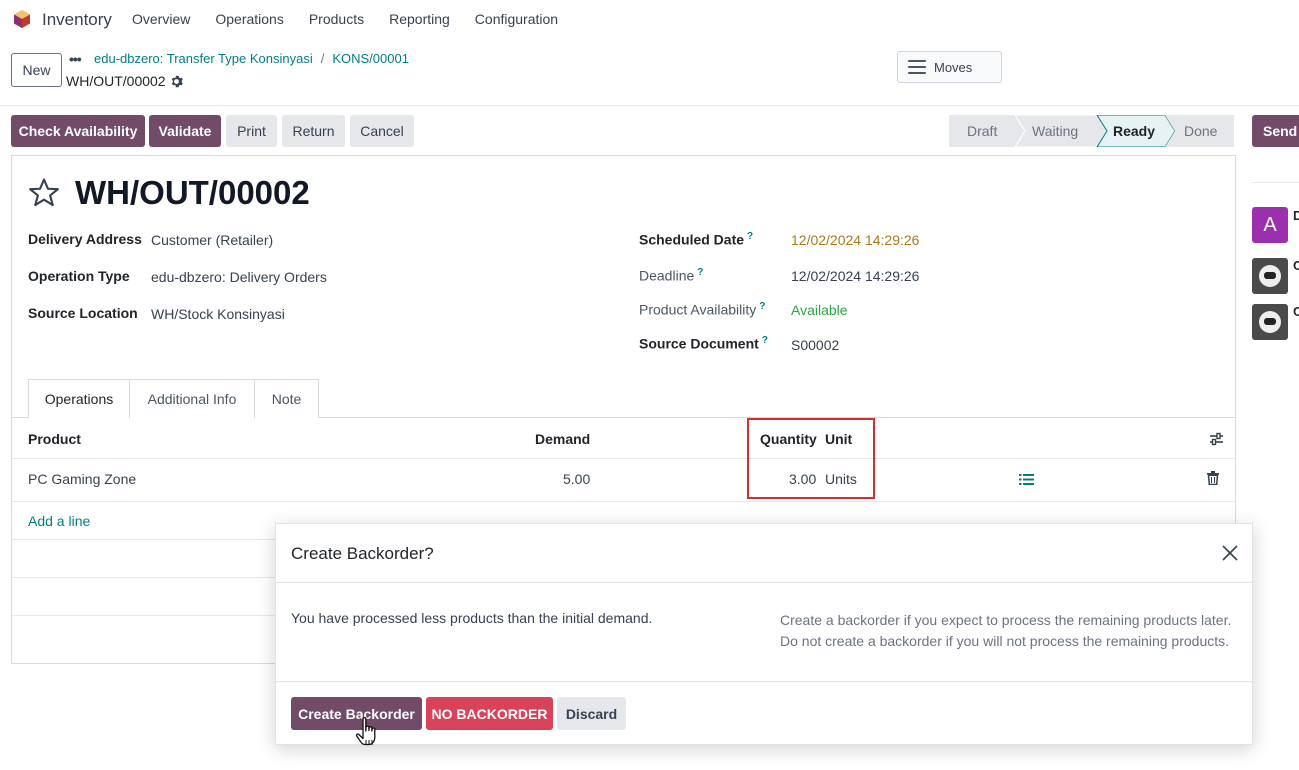  I want to click on record-title: WH/OUT/00002, so click(192, 192).